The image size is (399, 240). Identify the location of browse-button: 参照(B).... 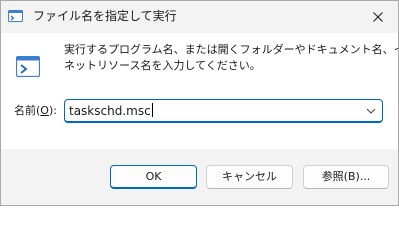
(346, 177).